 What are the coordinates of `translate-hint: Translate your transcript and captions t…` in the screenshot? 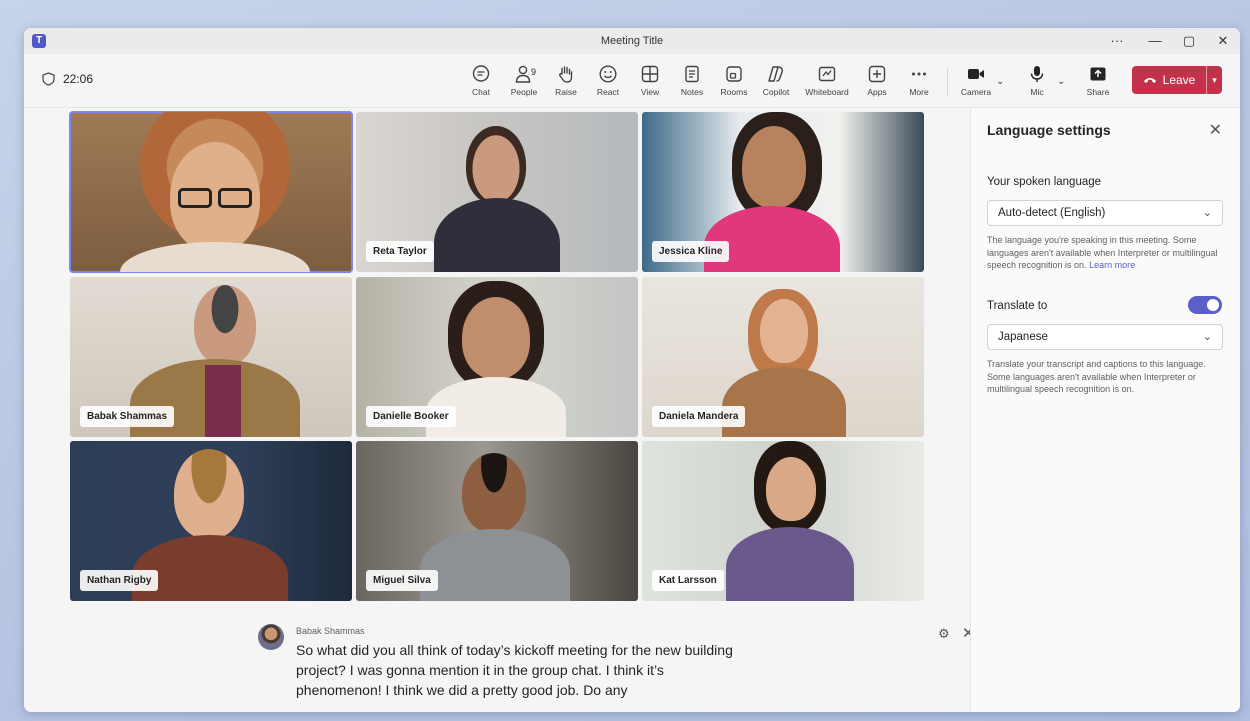 It's located at (1096, 376).